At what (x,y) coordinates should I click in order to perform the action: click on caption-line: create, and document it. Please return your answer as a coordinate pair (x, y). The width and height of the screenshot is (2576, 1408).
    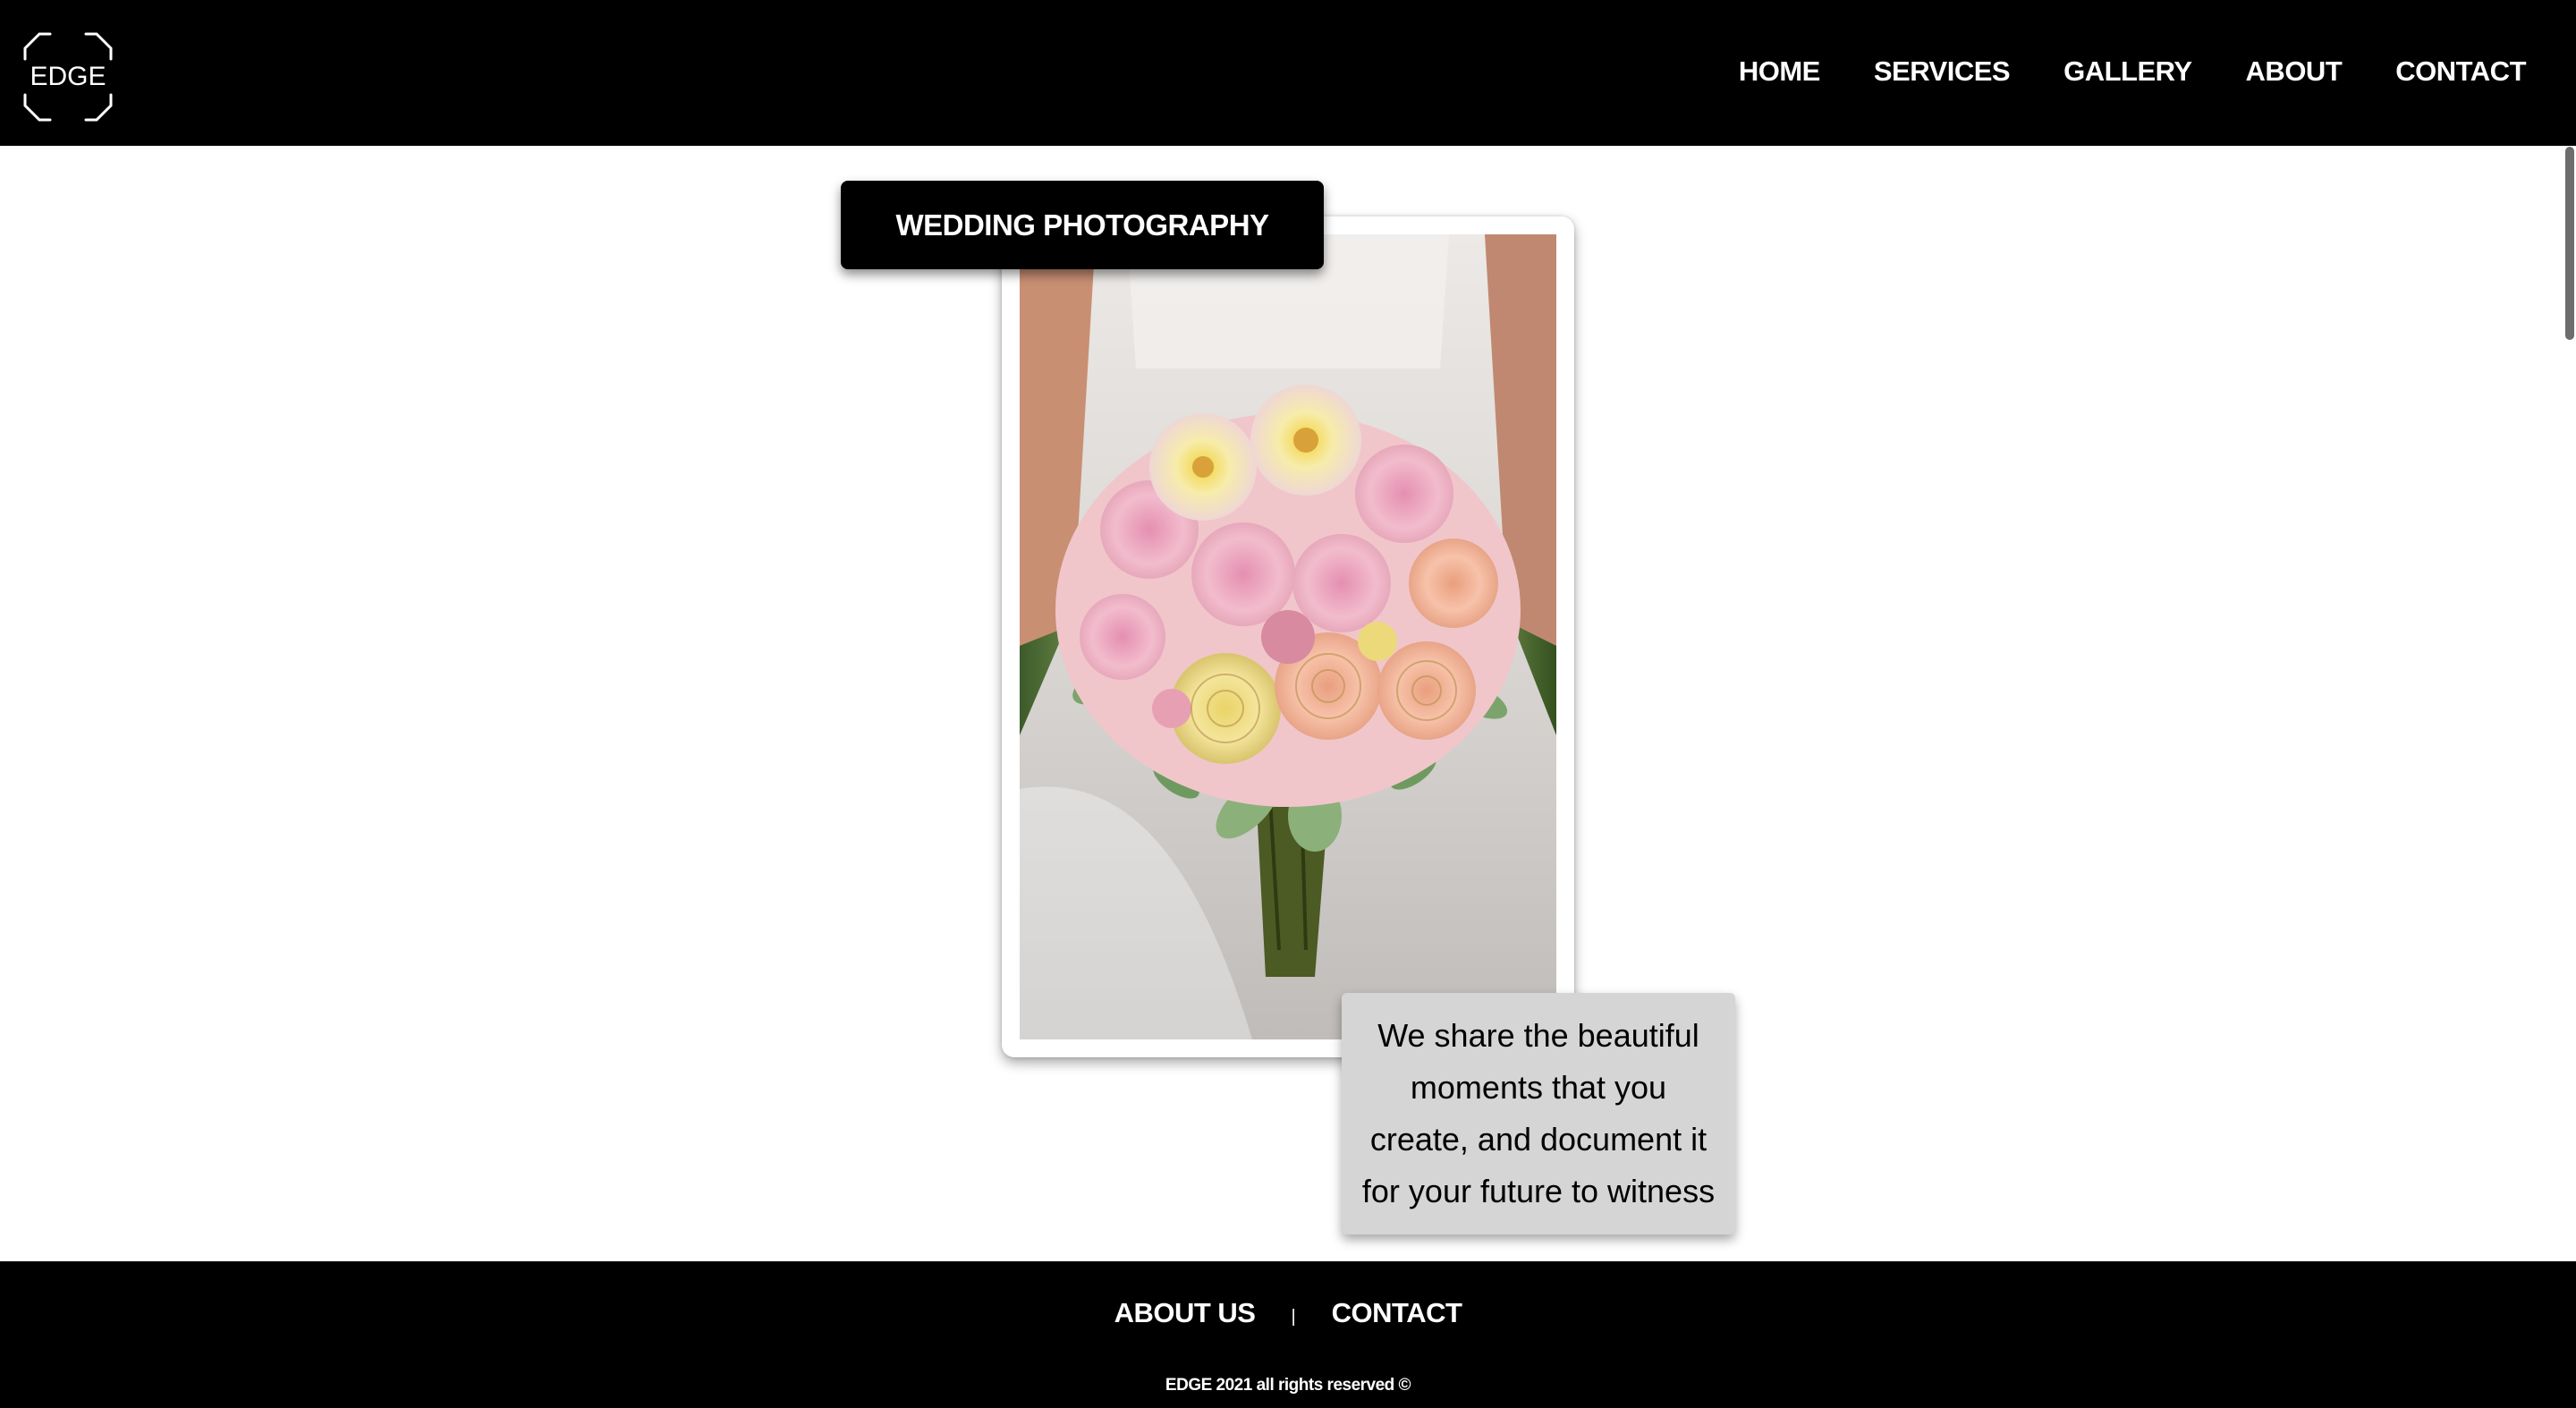
    Looking at the image, I should click on (1538, 1139).